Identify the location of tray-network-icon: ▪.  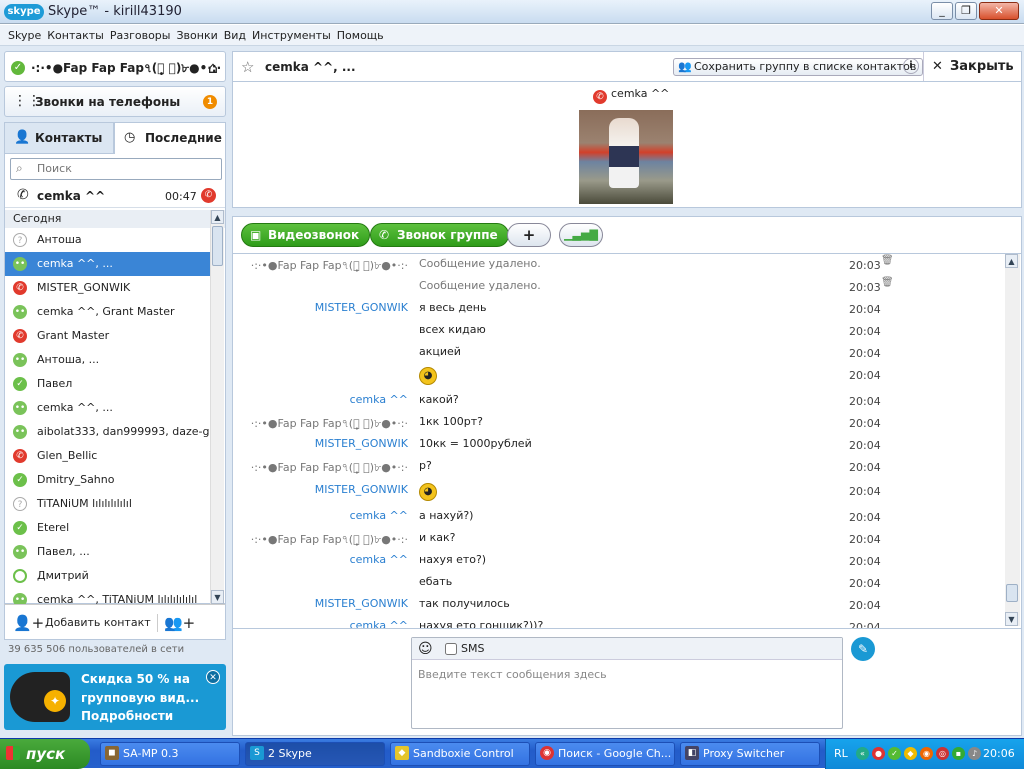
(958, 753).